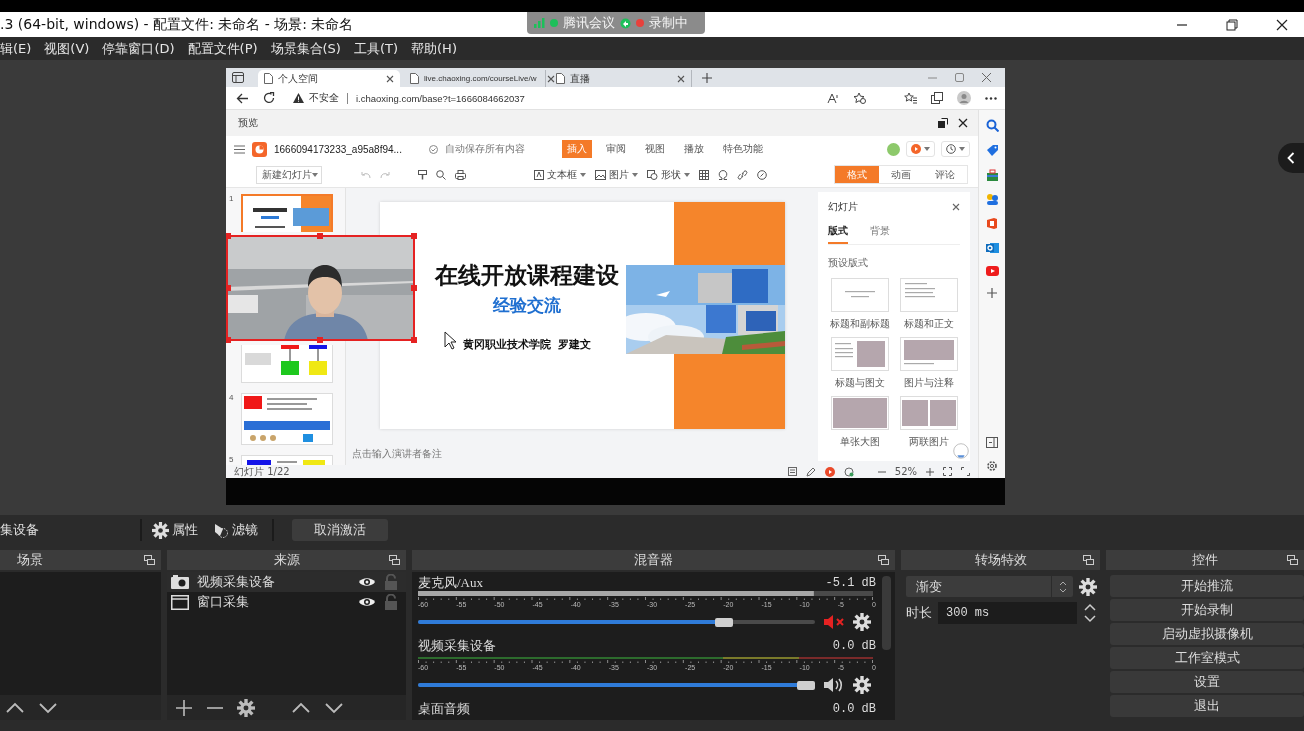 The height and width of the screenshot is (731, 1304). Describe the element at coordinates (989, 586) in the screenshot. I see `transition-select: 渐变` at that location.